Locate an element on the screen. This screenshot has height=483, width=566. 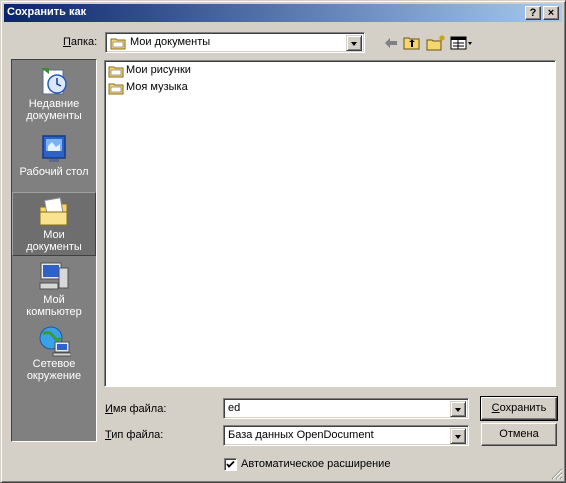
up-folder-button is located at coordinates (412, 43).